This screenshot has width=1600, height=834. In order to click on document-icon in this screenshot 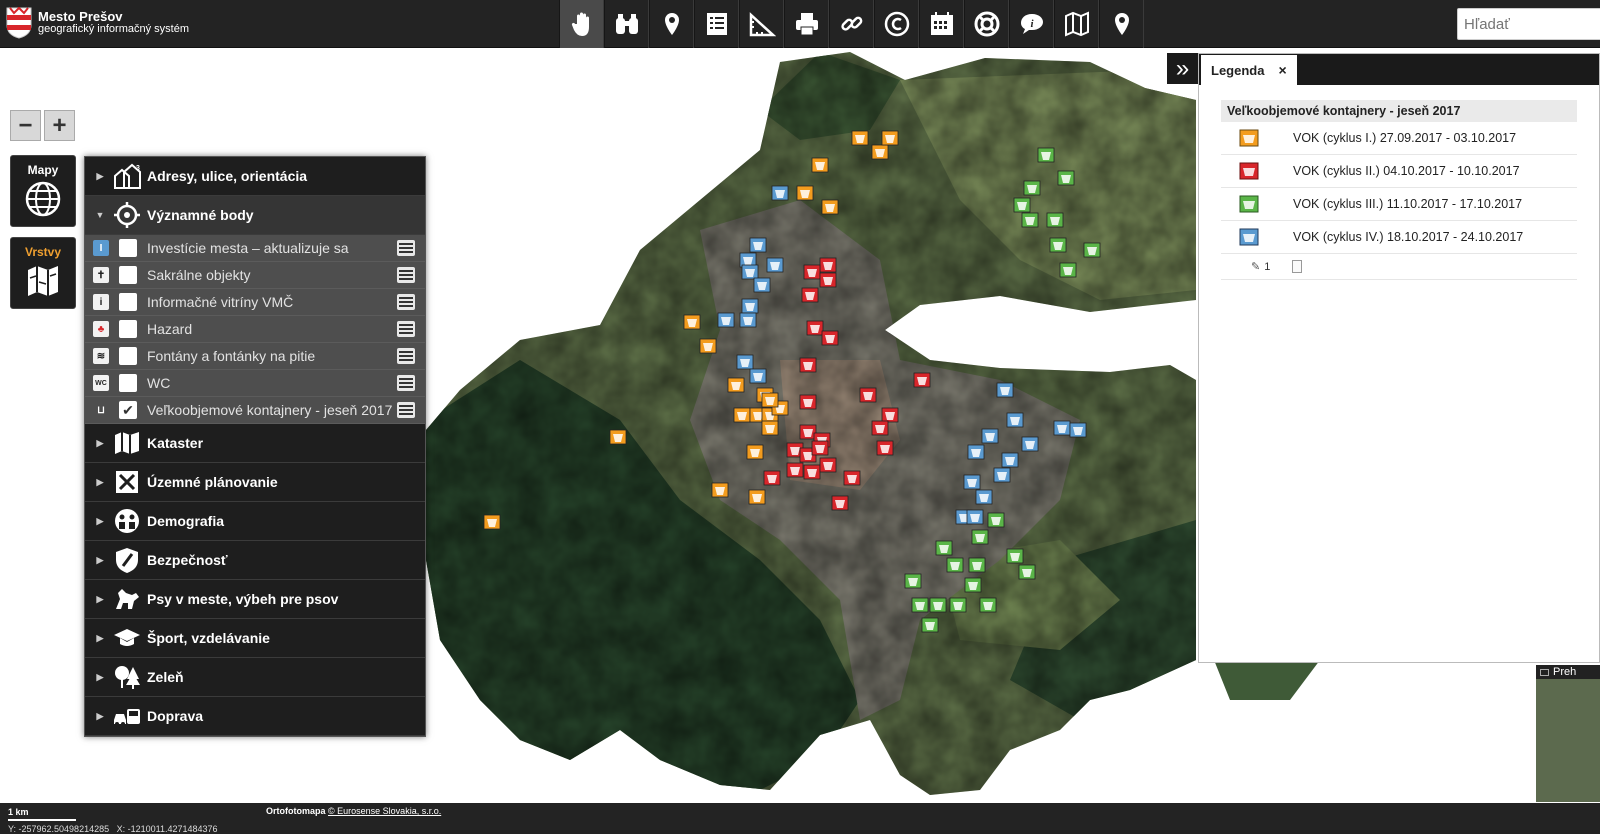, I will do `click(1297, 266)`.